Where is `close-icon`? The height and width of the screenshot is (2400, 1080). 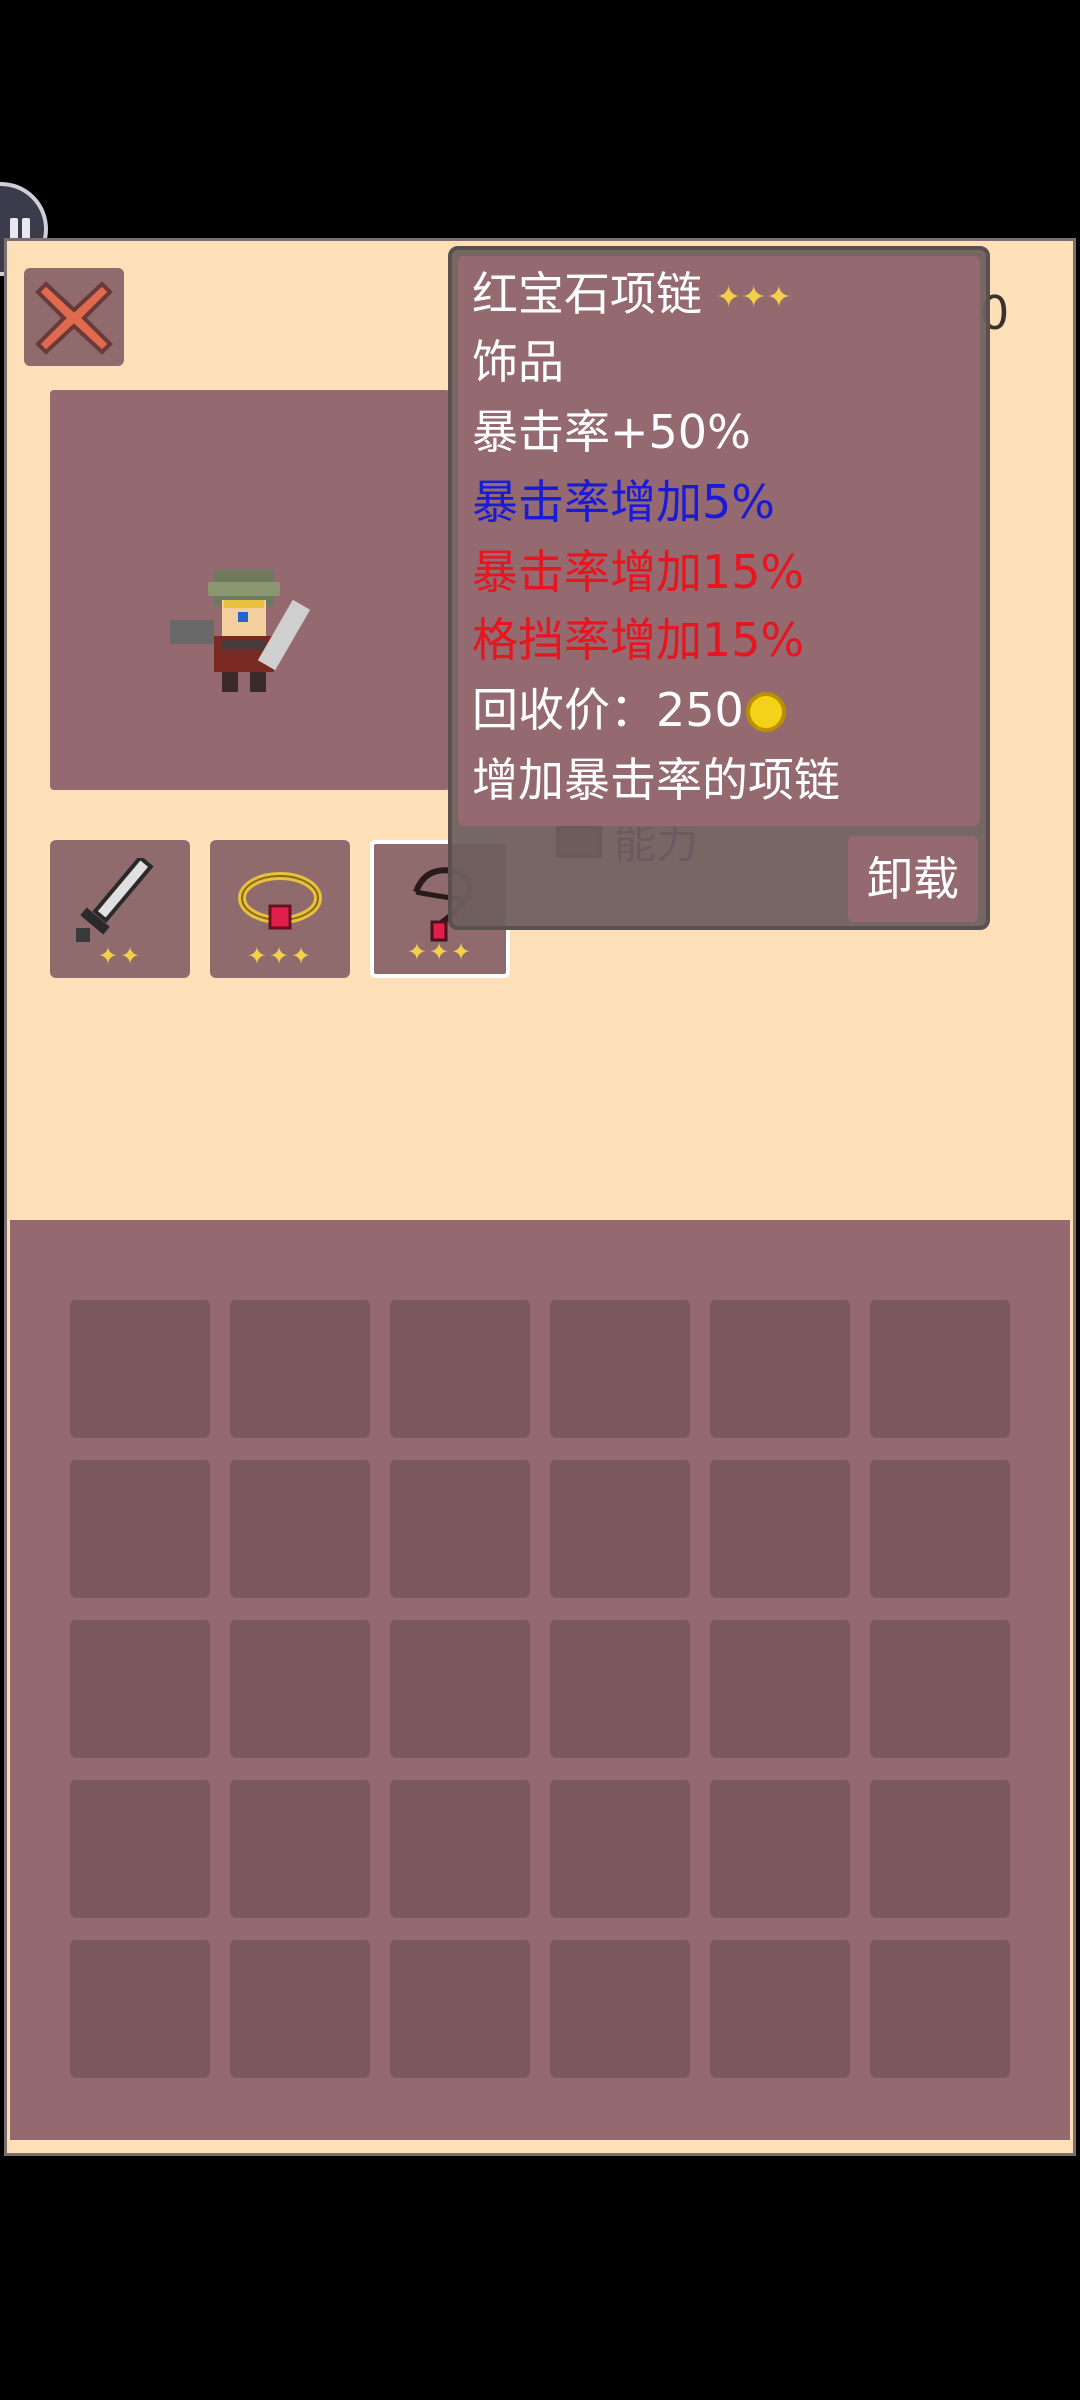 close-icon is located at coordinates (74, 318).